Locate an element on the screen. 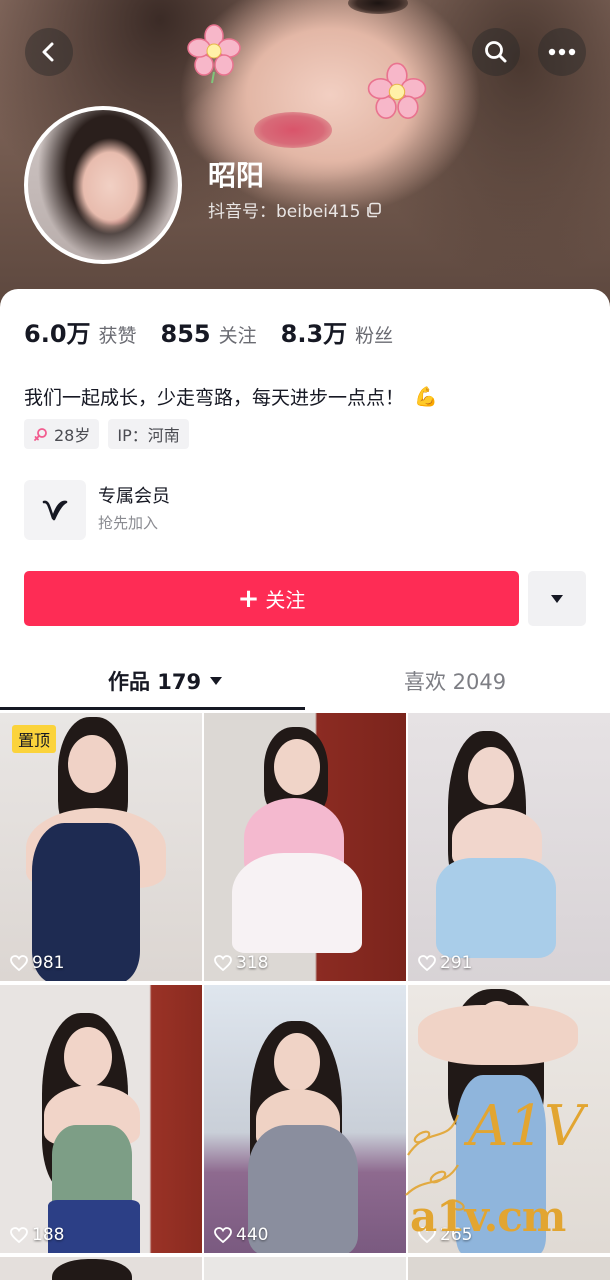 This screenshot has width=610, height=1280. watermark-logo-text: A1V is located at coordinates (525, 1126).